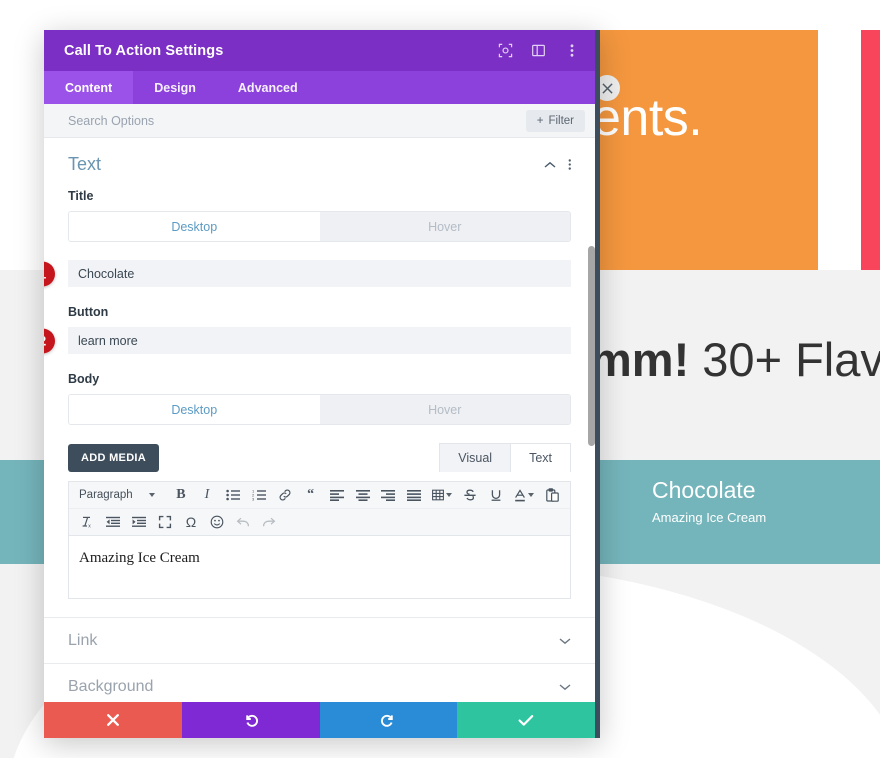  Describe the element at coordinates (207, 495) in the screenshot. I see `italic-icon: I` at that location.